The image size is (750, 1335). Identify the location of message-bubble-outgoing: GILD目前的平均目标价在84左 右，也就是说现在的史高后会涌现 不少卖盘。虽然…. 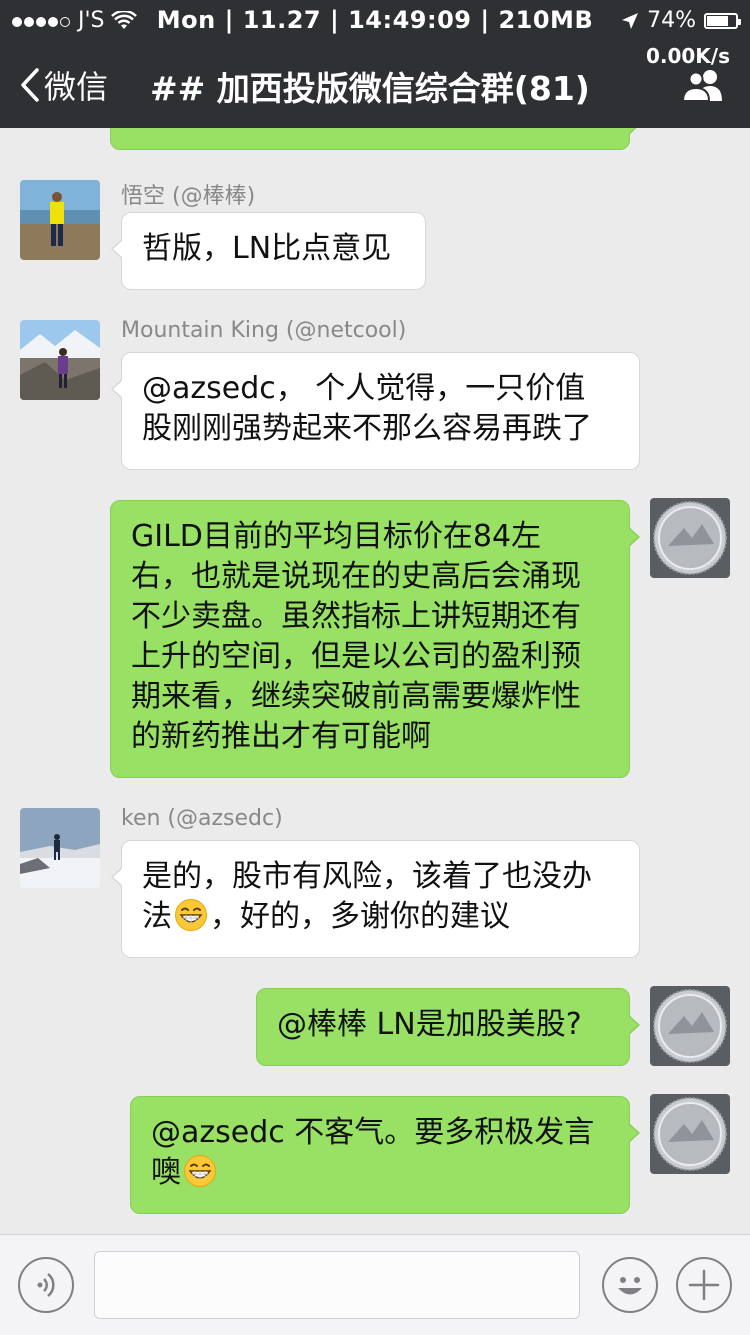
(375, 639).